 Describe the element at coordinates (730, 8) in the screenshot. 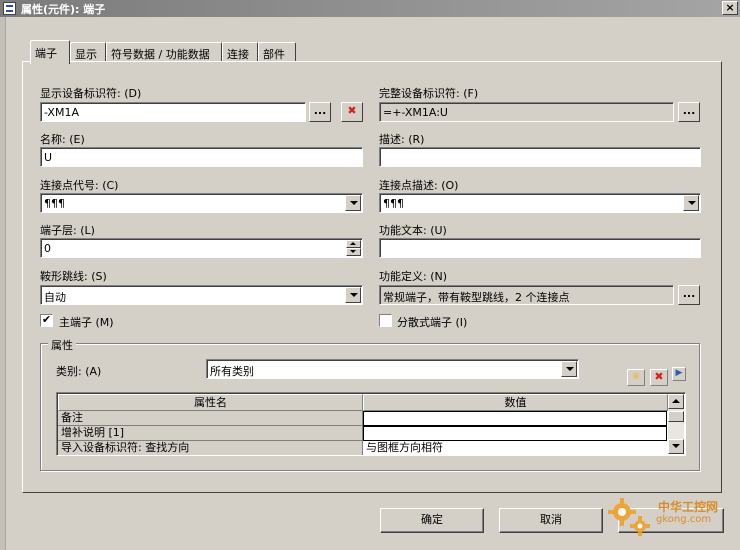

I see `close-button: ×` at that location.